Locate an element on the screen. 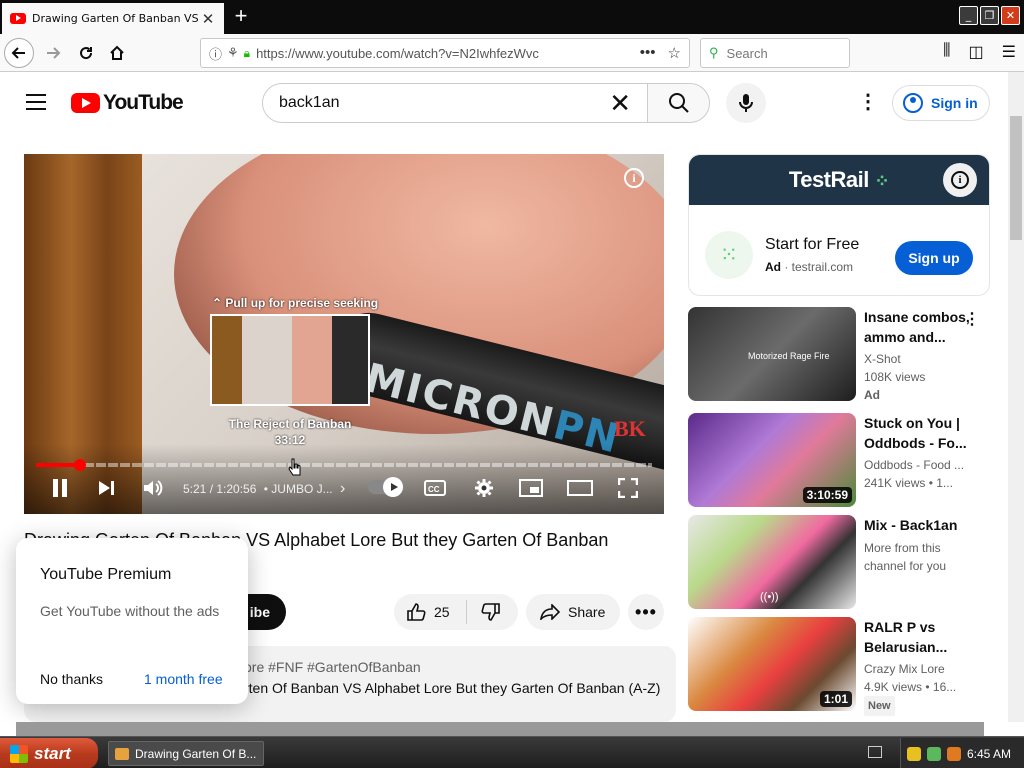  progress-scrubber is located at coordinates (79, 465).